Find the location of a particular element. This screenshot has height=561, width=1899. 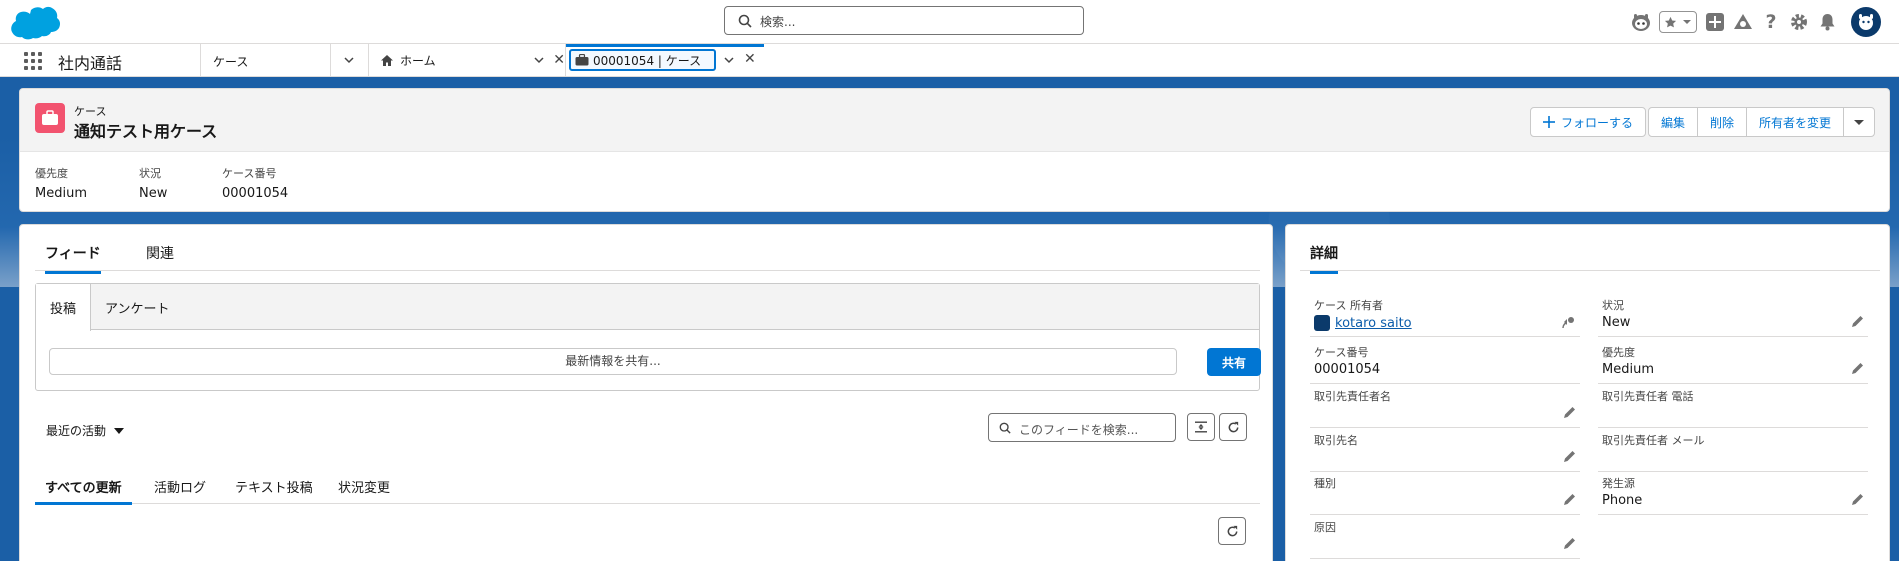

field-value: New is located at coordinates (1616, 322).